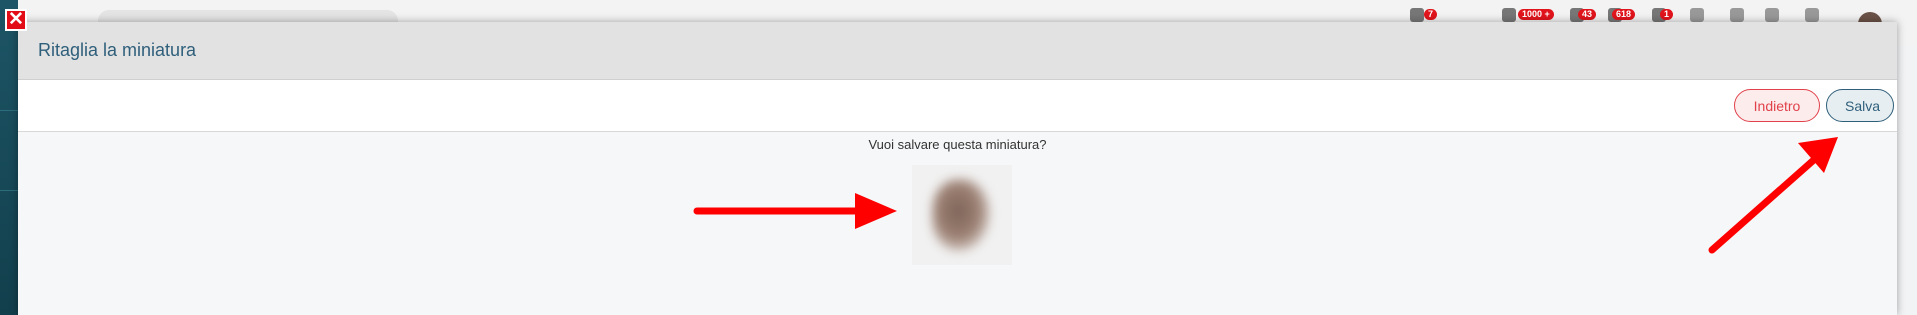 Image resolution: width=1917 pixels, height=315 pixels. What do you see at coordinates (1509, 15) in the screenshot?
I see `messages-icon` at bounding box center [1509, 15].